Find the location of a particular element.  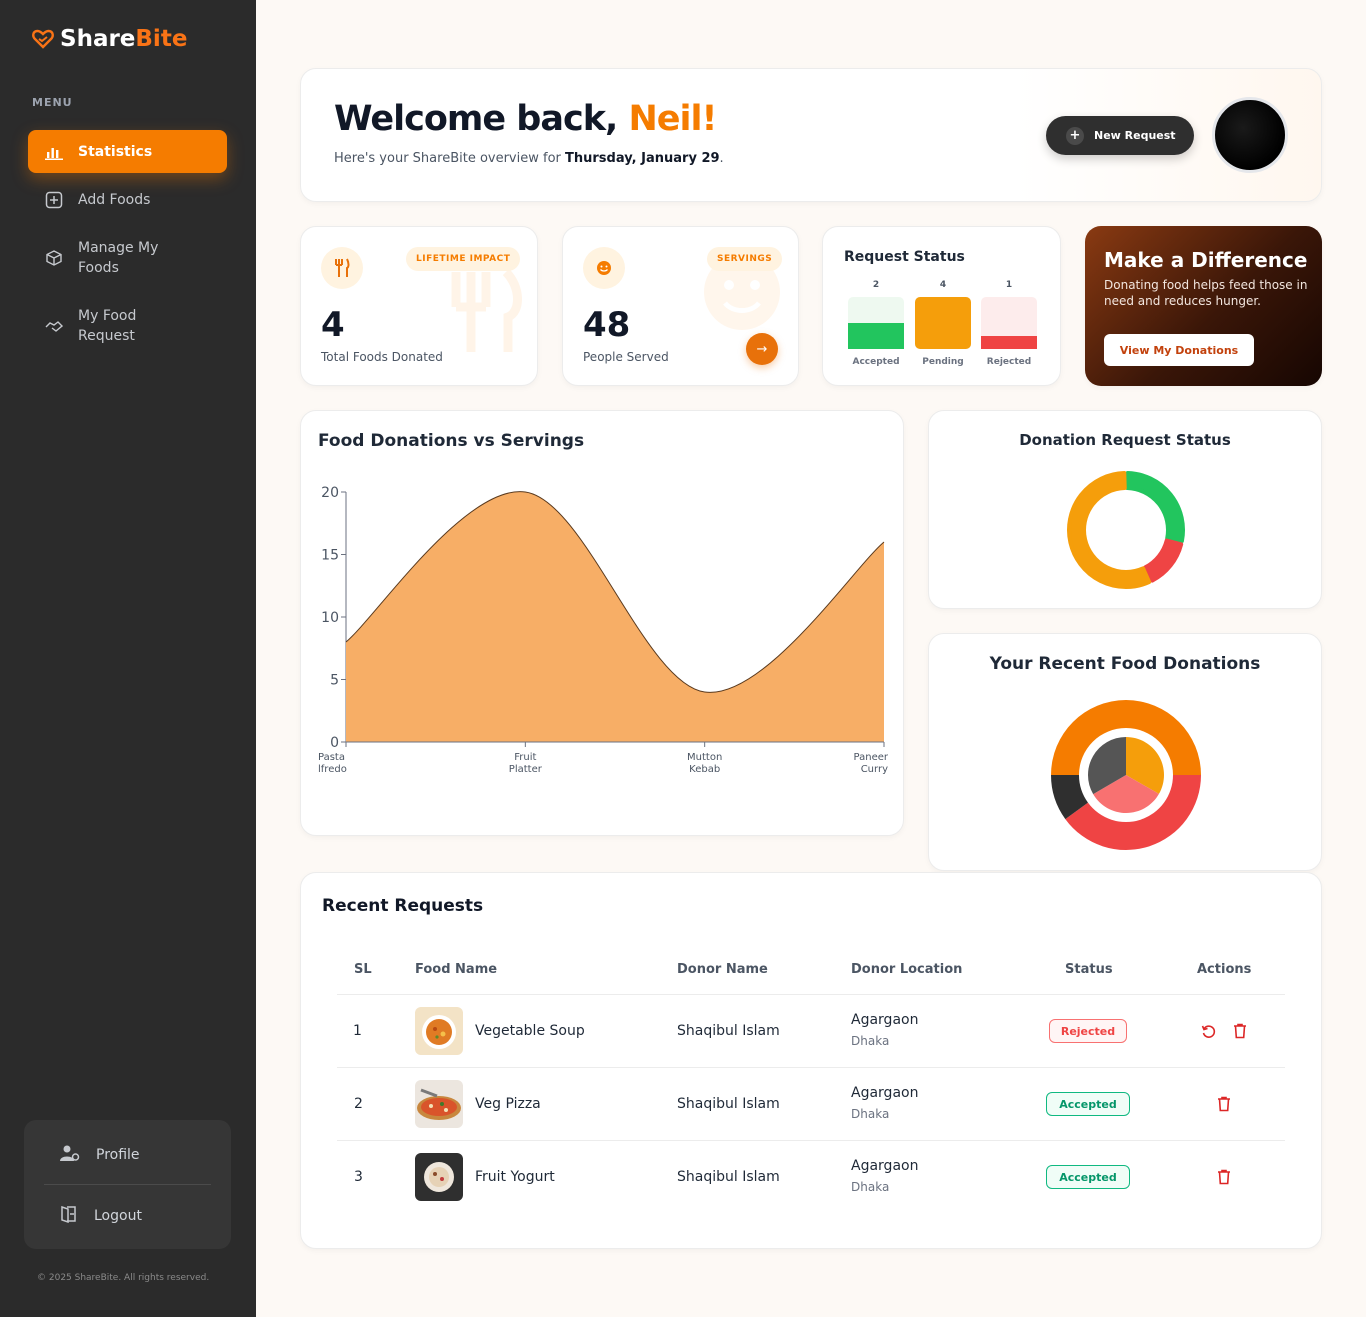

people-served-label: People Served is located at coordinates (626, 357).